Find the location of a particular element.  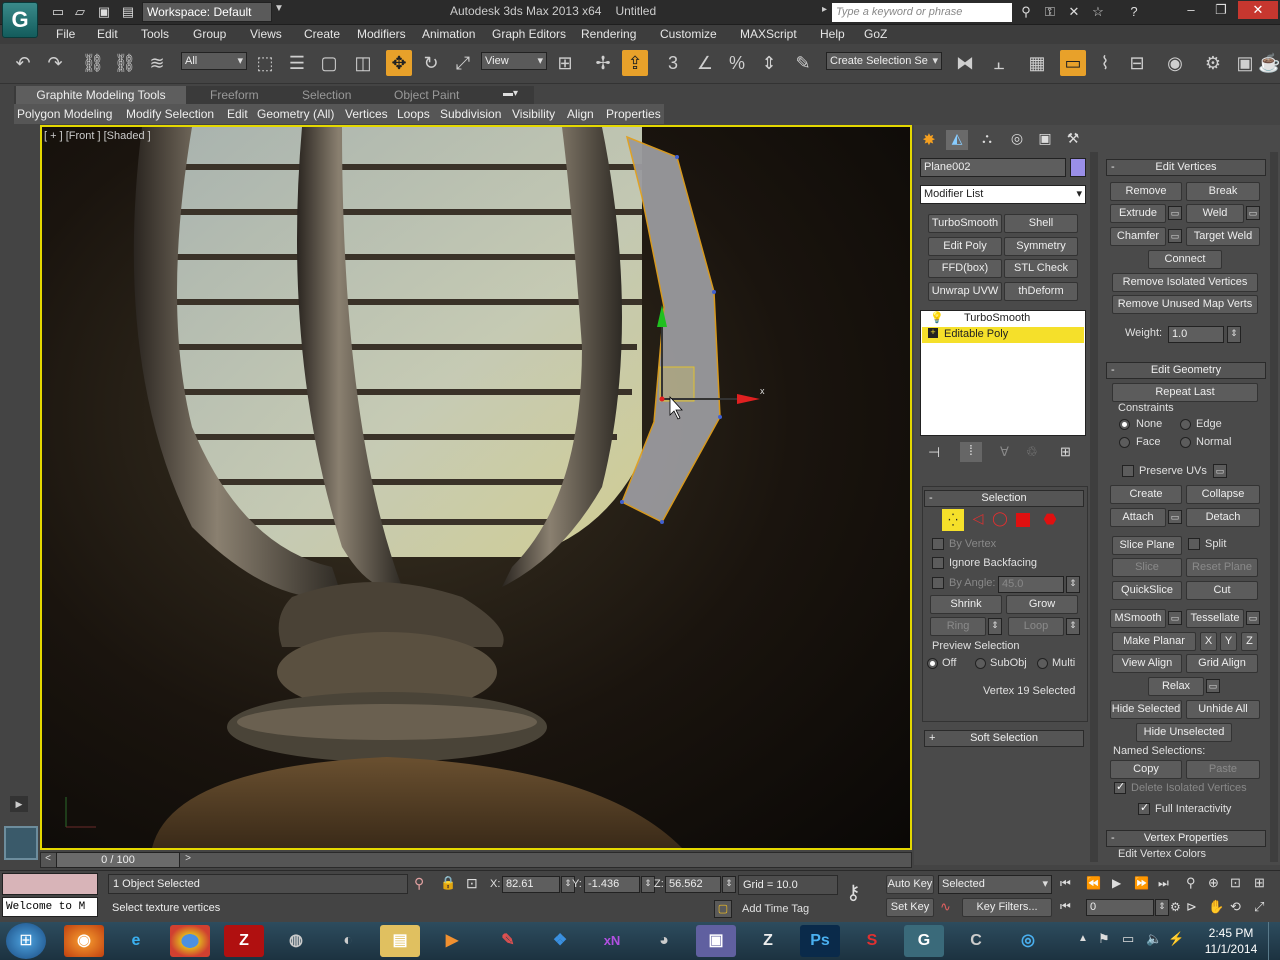

percent-snap-icon: % is located at coordinates (737, 63).